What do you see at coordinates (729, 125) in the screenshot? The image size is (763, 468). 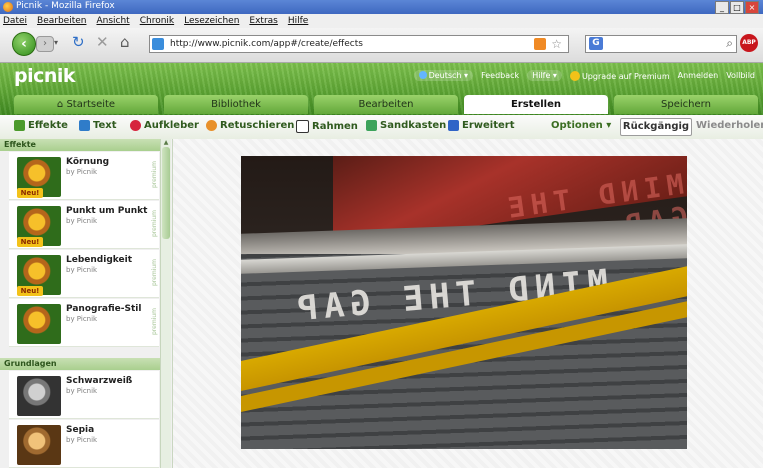 I see `redo-button: Wiederholen` at bounding box center [729, 125].